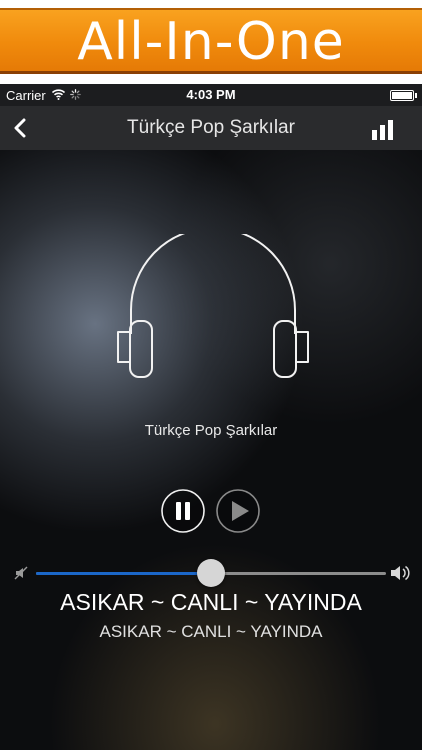 The width and height of the screenshot is (422, 750). I want to click on banner-title: All-In-One, so click(211, 42).